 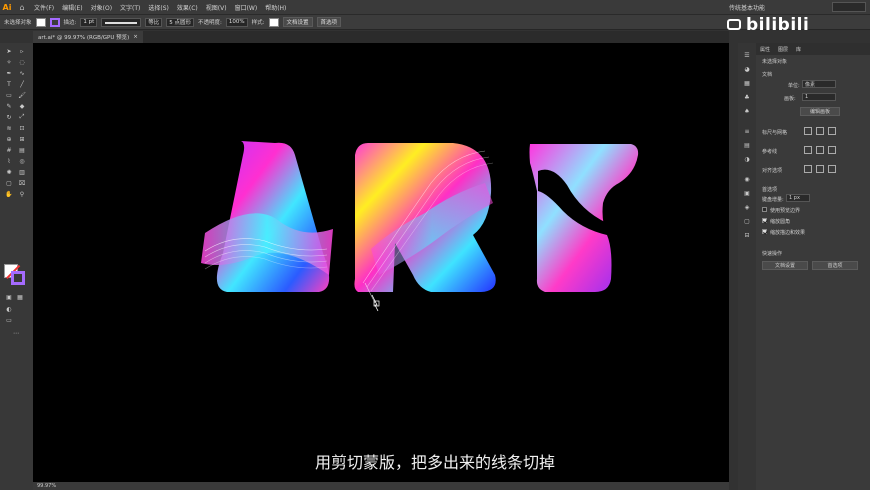 What do you see at coordinates (22, 183) in the screenshot?
I see `slice-tool-icon: ⌧` at bounding box center [22, 183].